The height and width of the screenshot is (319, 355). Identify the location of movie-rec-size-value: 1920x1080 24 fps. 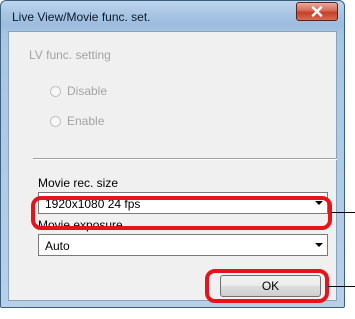
(93, 204).